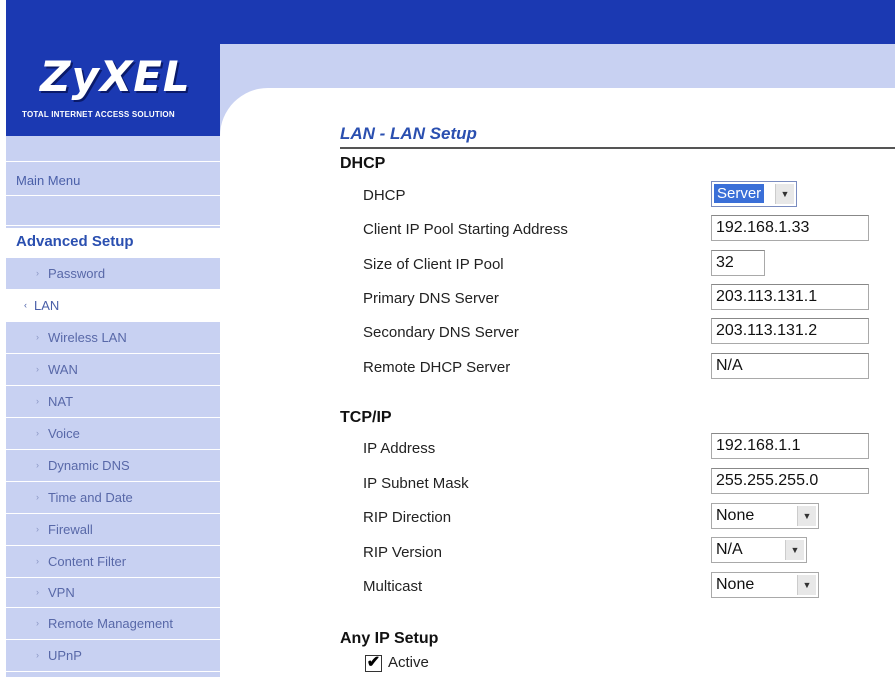 Image resolution: width=895 pixels, height=677 pixels. I want to click on any-ip-active-checkbox: ✔, so click(373, 663).